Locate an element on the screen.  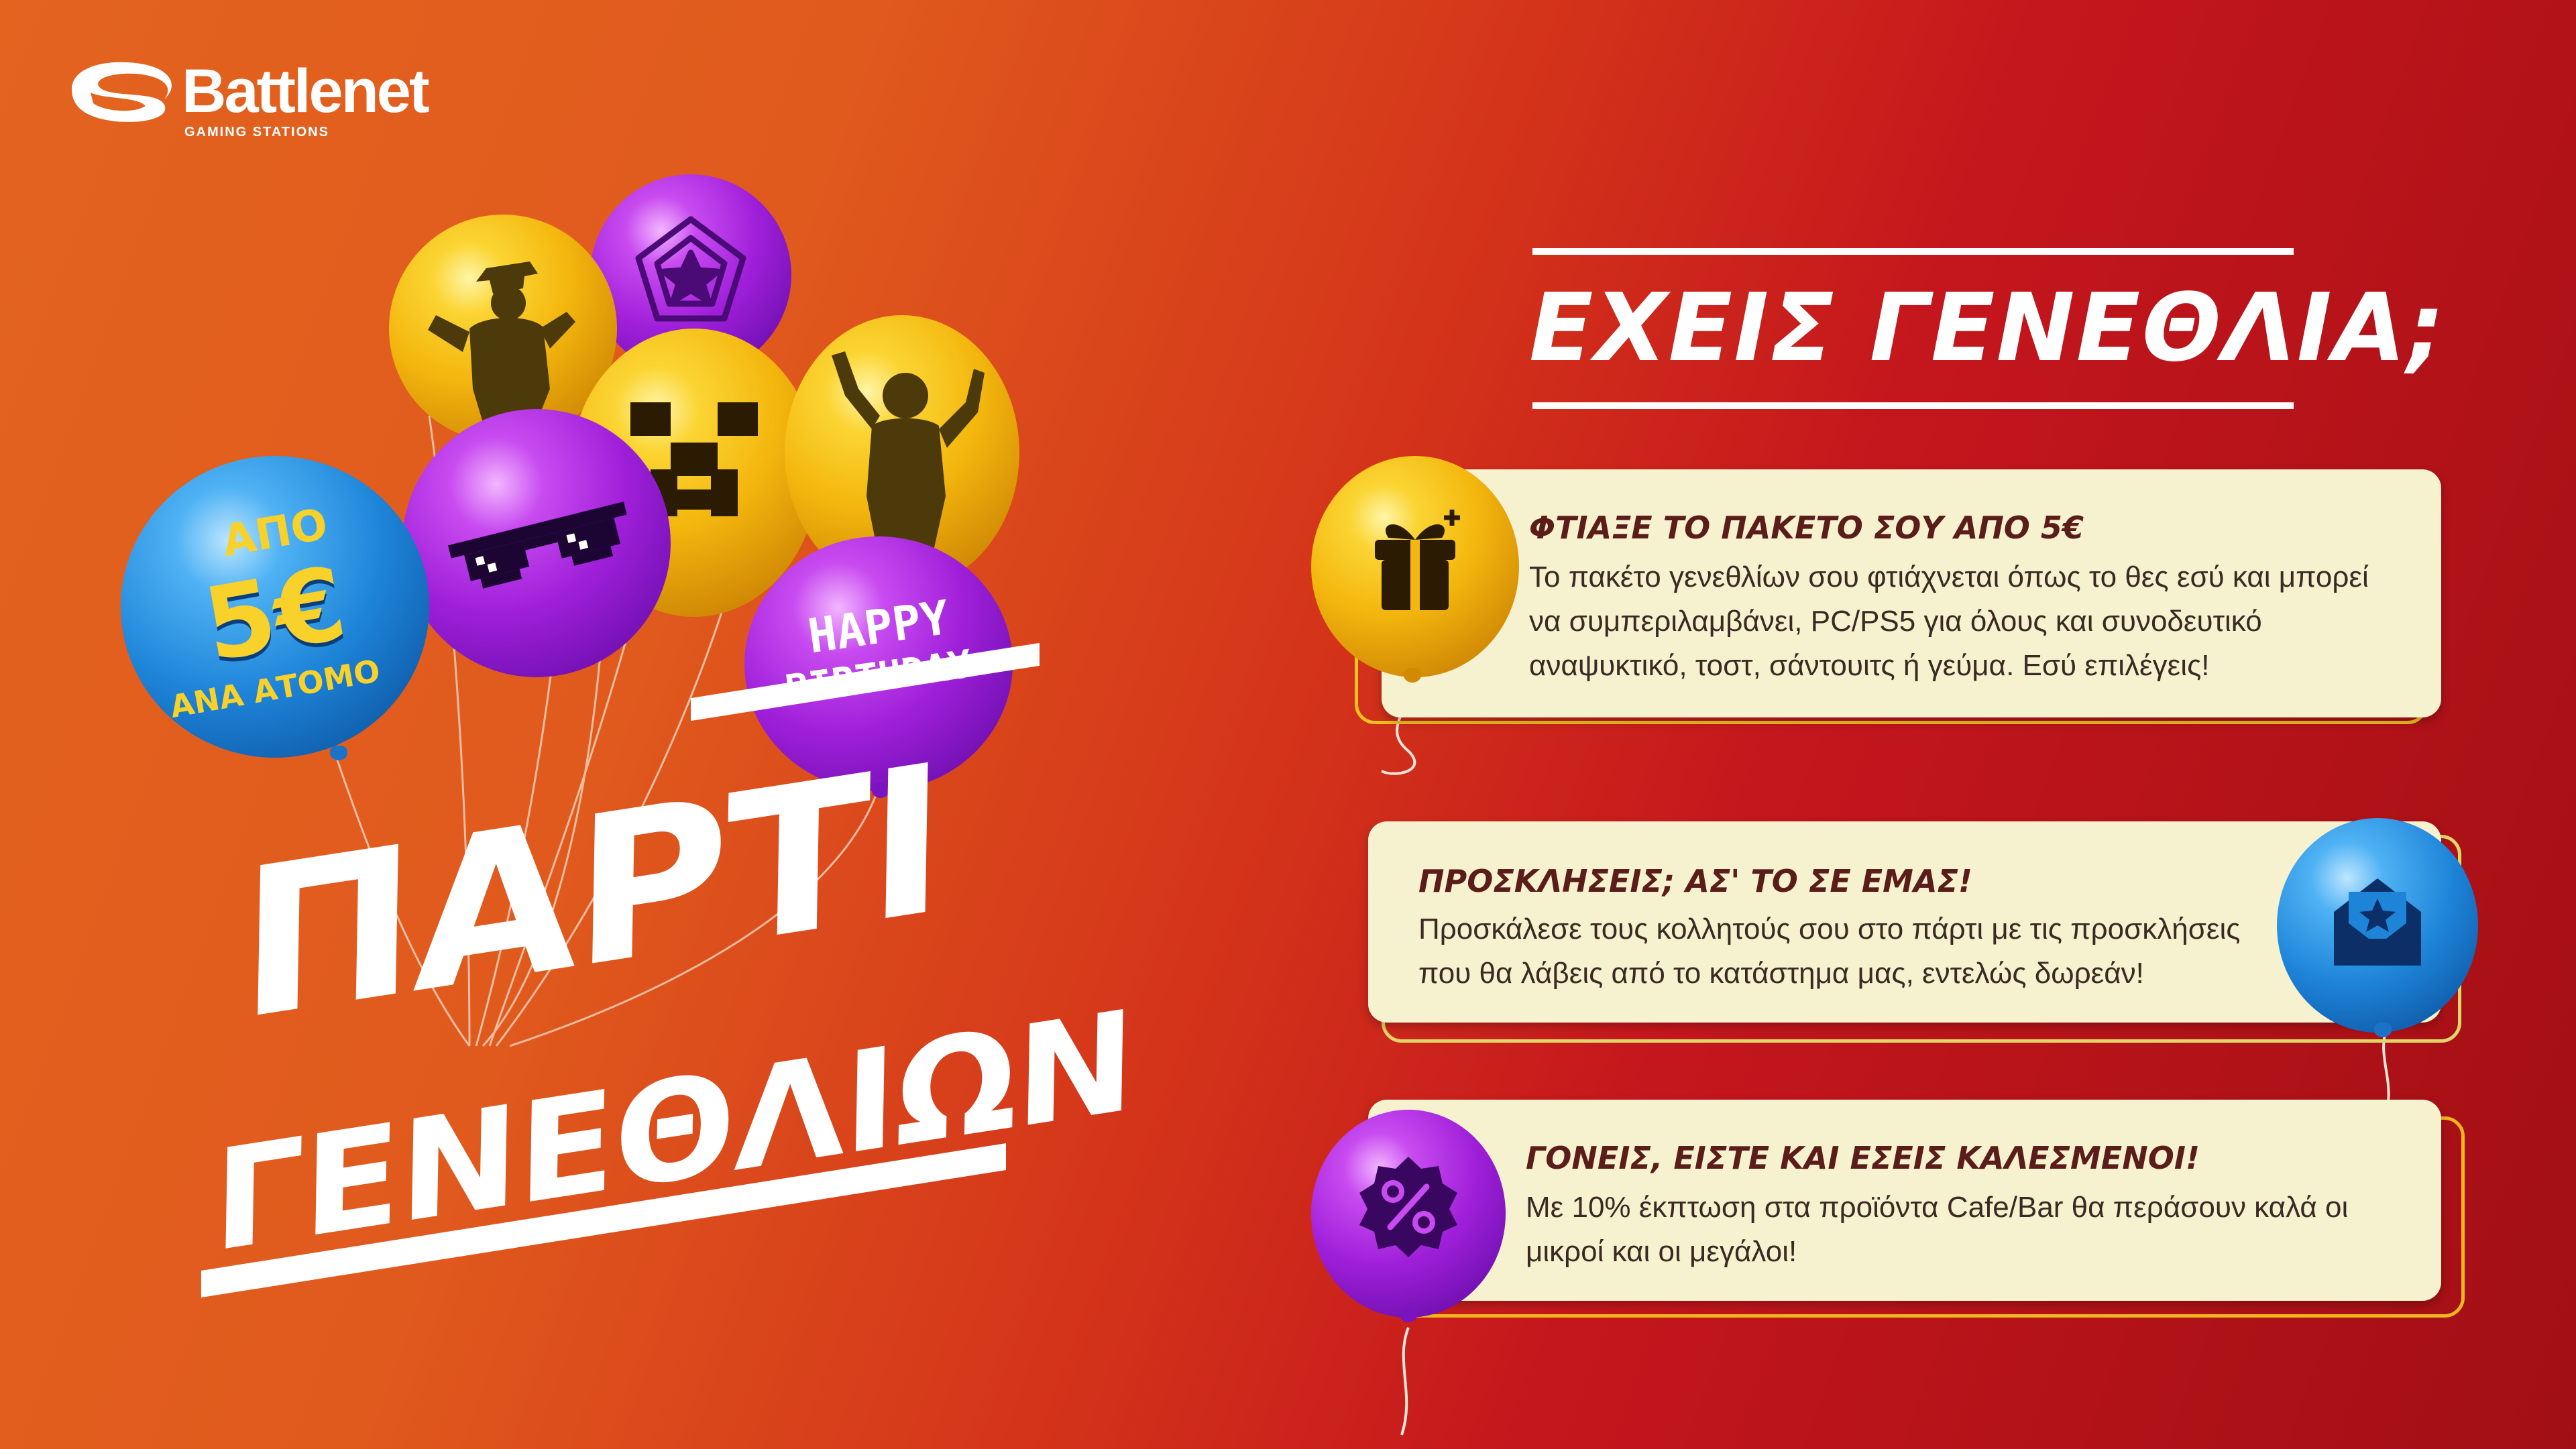
gift-icon is located at coordinates (1417, 560).